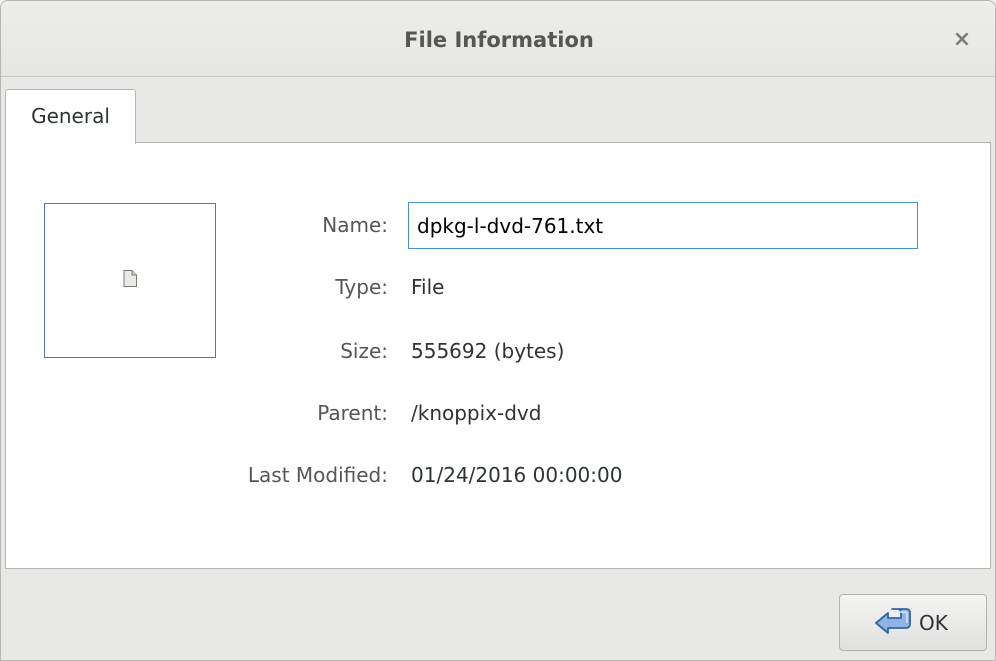  What do you see at coordinates (364, 351) in the screenshot?
I see `size-label: Size:` at bounding box center [364, 351].